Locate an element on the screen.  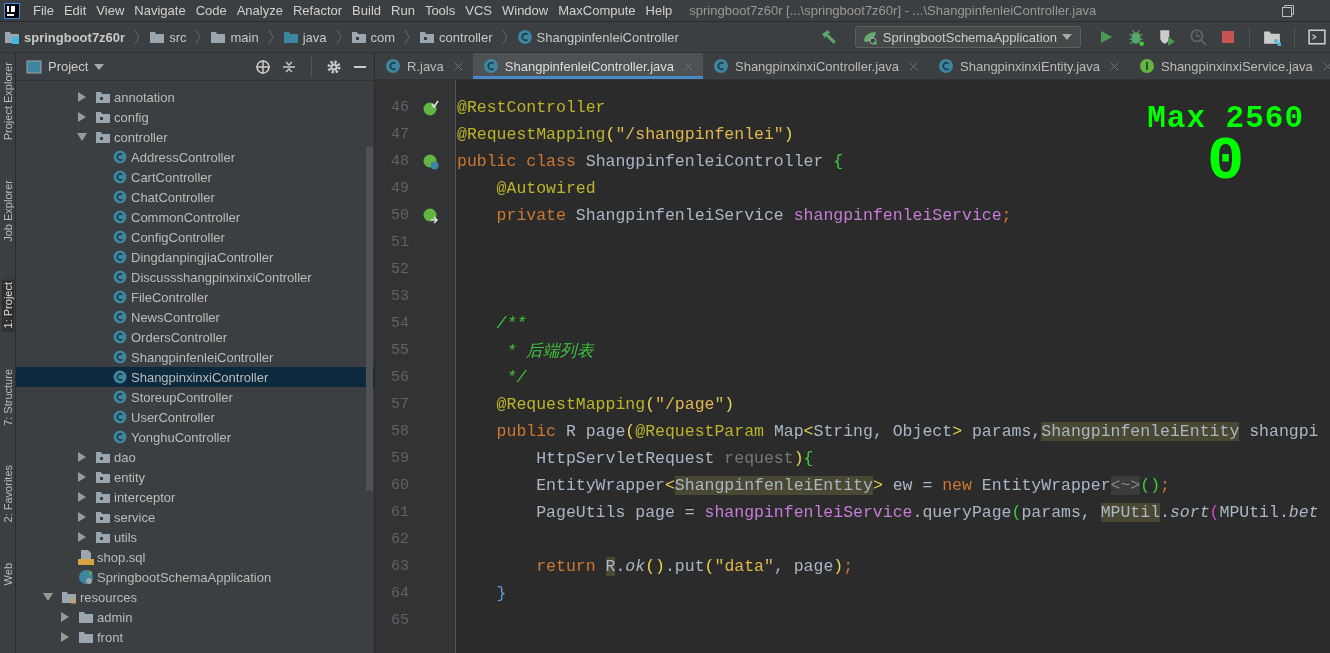
restore-icon is located at coordinates (1288, 10).